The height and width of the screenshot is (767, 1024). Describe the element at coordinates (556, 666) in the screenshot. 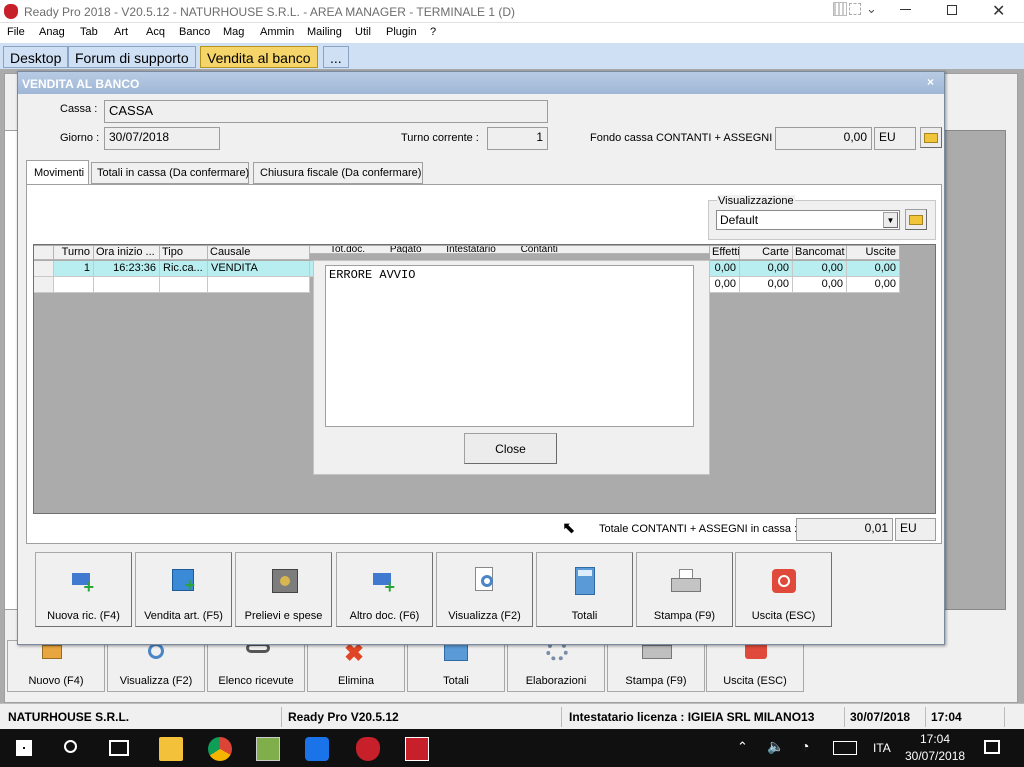

I see `back-elaborazioni-button: Elaborazioni` at that location.